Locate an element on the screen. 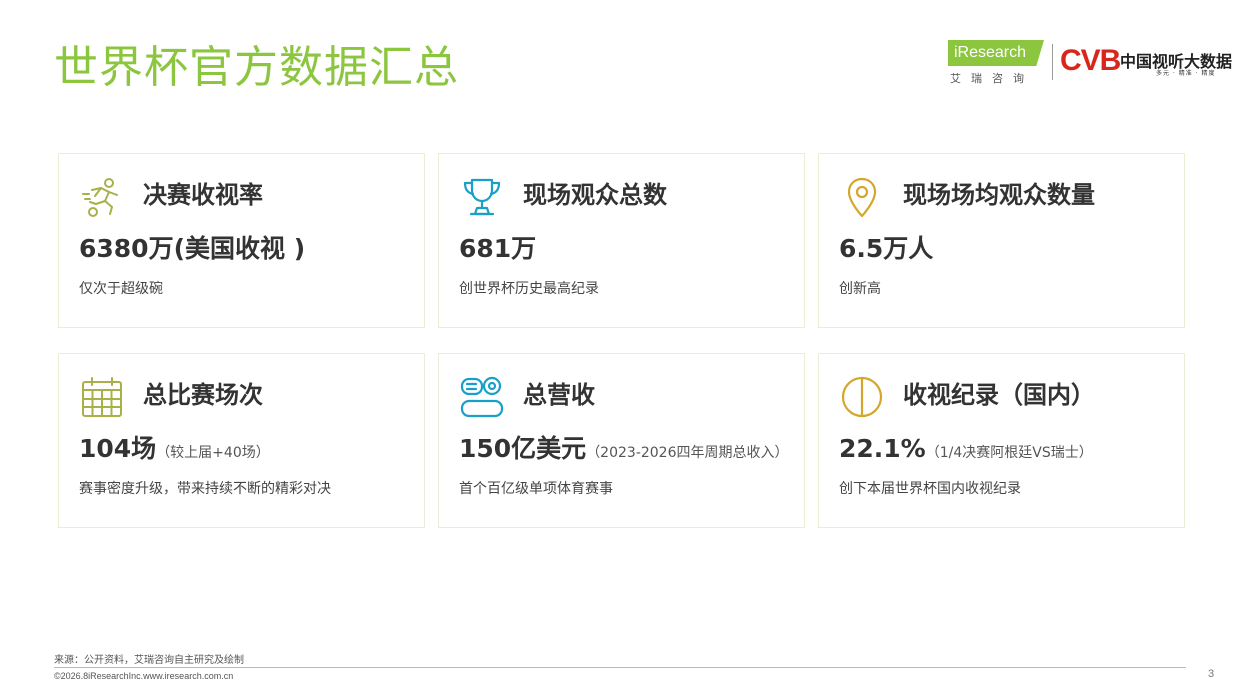 The image size is (1240, 697). location-pin-icon is located at coordinates (862, 197).